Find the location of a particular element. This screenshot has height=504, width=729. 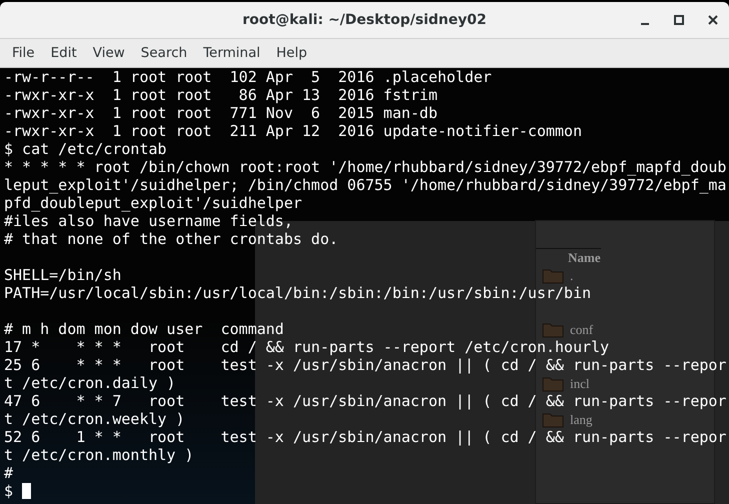

terminal-line: 47 6 * * 7 root test -x /usr/sbin/anacron || ( cd / && run-parts --repor is located at coordinates (365, 401).